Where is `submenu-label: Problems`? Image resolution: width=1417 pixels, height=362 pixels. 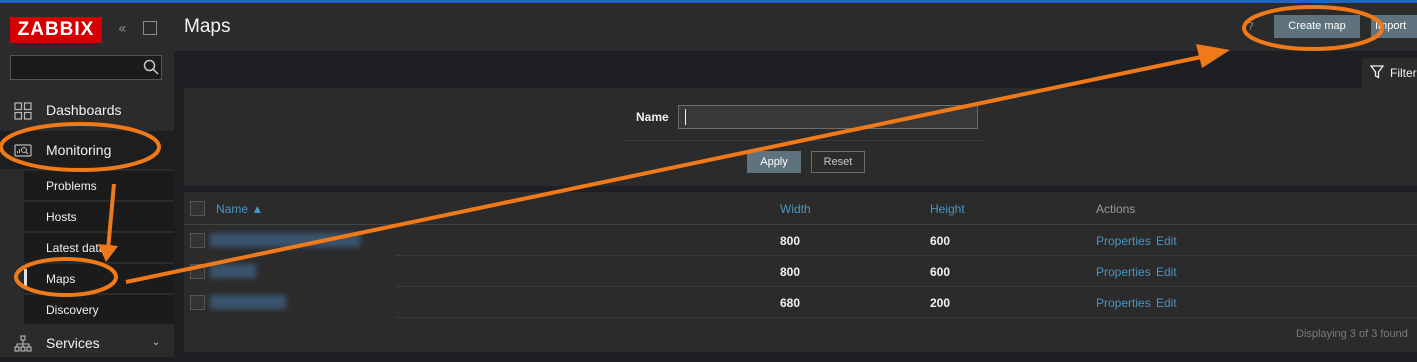
submenu-label: Problems is located at coordinates (71, 186).